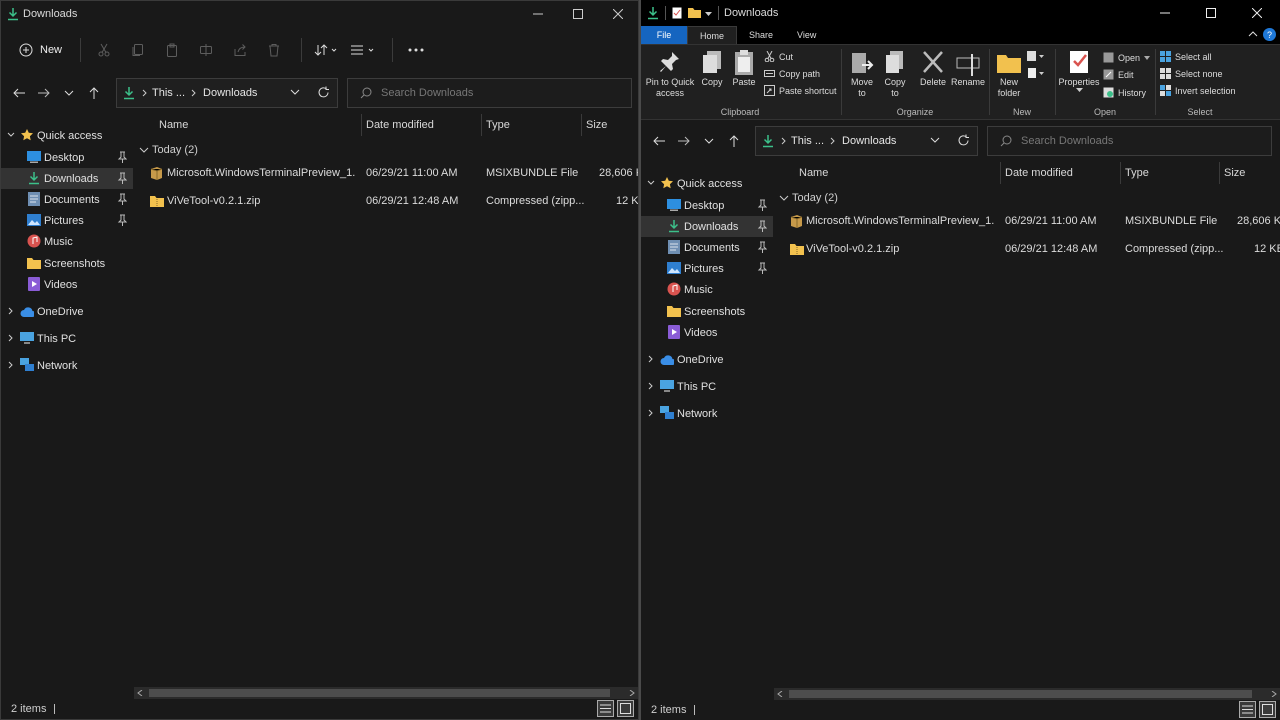  Describe the element at coordinates (1009, 74) in the screenshot. I see `new-folder-button: New folder` at that location.